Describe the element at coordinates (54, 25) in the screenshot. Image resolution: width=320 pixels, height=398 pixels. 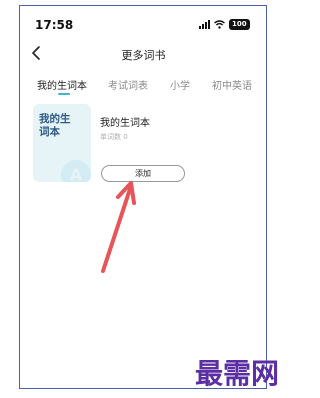
I see `status-time: 17:58` at that location.